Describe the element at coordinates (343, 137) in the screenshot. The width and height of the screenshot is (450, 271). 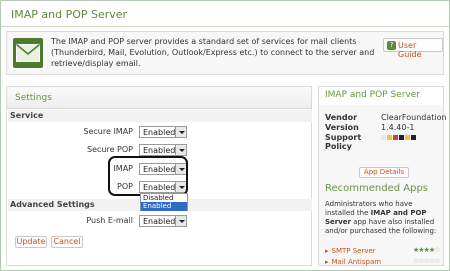
I see `support-label: Support` at that location.